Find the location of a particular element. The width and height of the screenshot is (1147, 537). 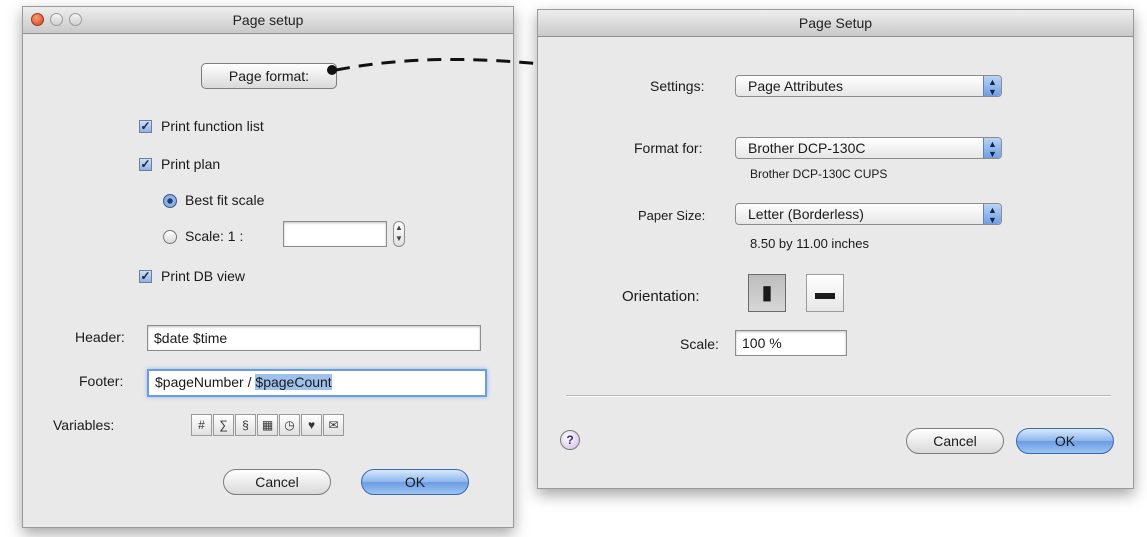

cancel-button-right: Cancel is located at coordinates (955, 441).